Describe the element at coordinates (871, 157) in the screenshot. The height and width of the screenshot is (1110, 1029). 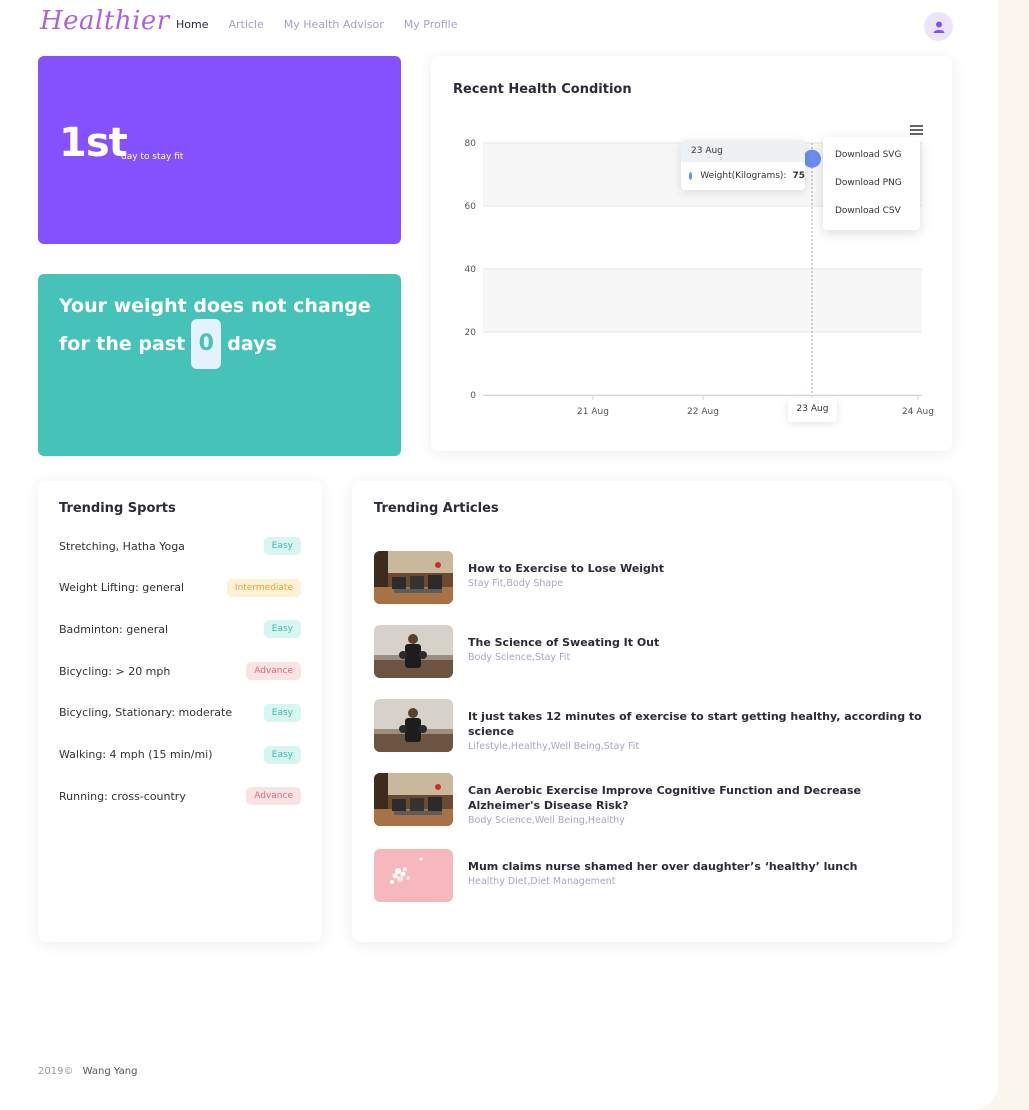
I see `download-svg-item: Download SVG` at that location.